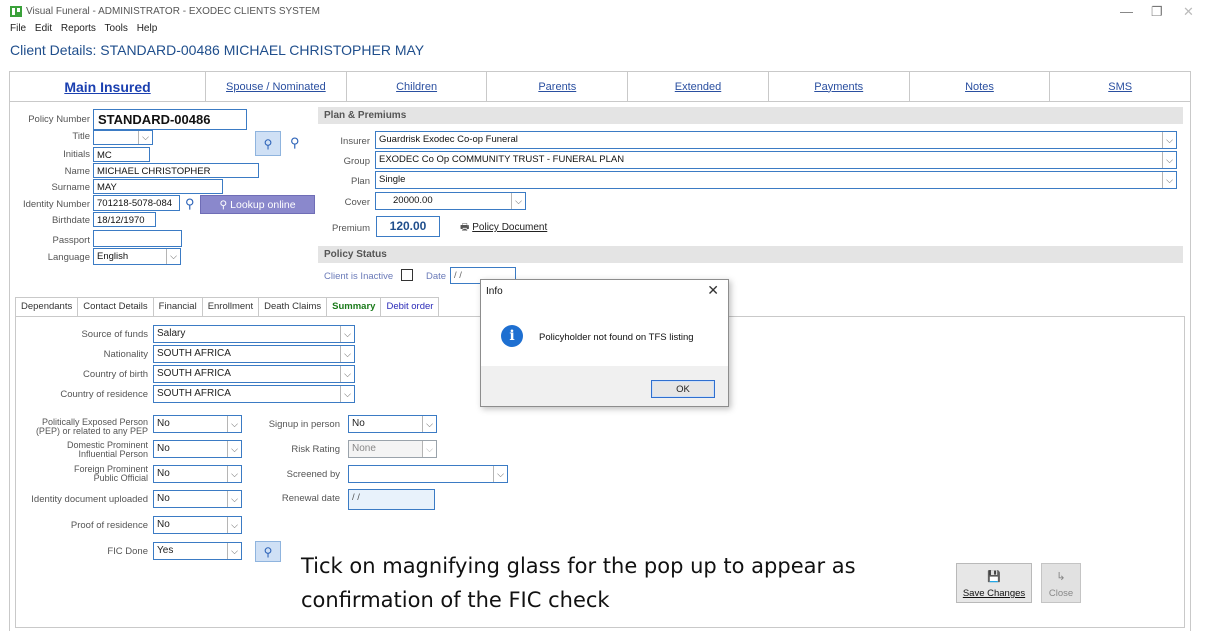 The width and height of the screenshot is (1208, 636). What do you see at coordinates (197, 499) in the screenshot?
I see `identity-document-select: No ⌵` at bounding box center [197, 499].